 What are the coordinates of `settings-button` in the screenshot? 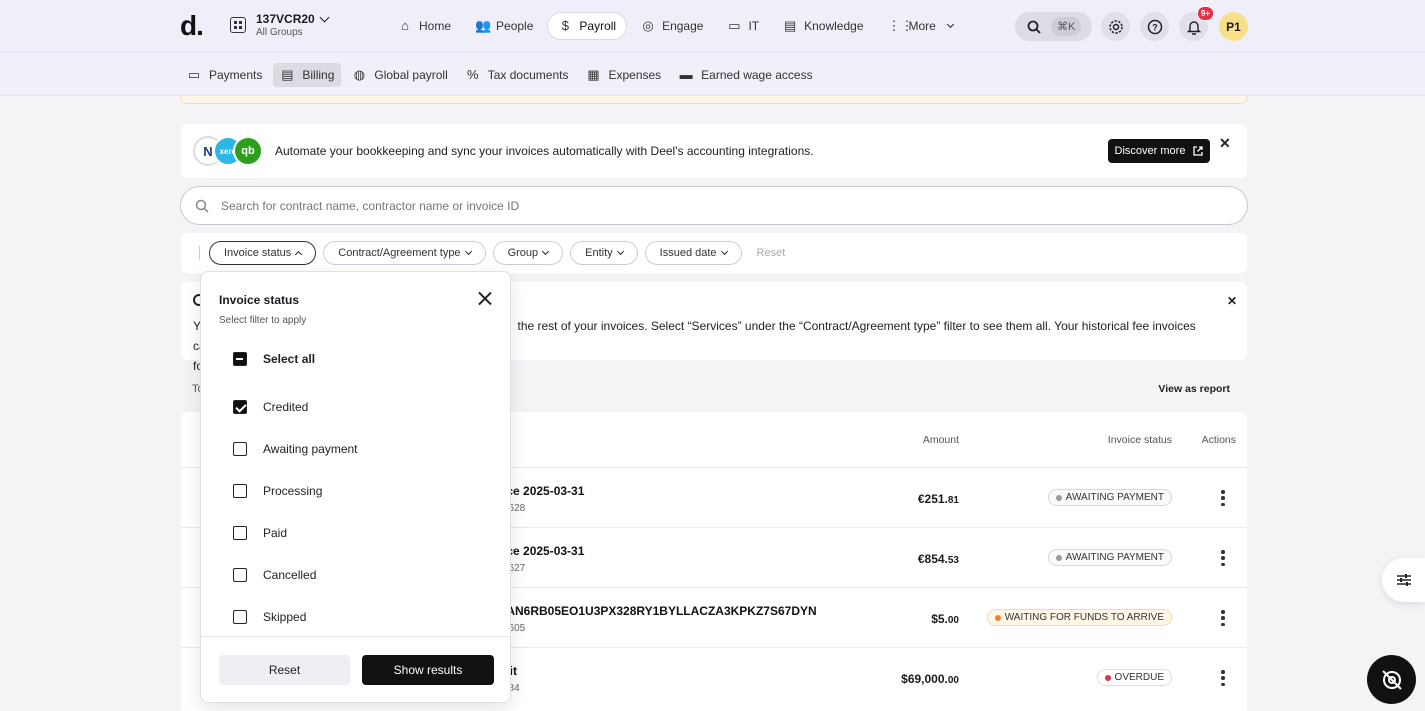 It's located at (1115, 26).